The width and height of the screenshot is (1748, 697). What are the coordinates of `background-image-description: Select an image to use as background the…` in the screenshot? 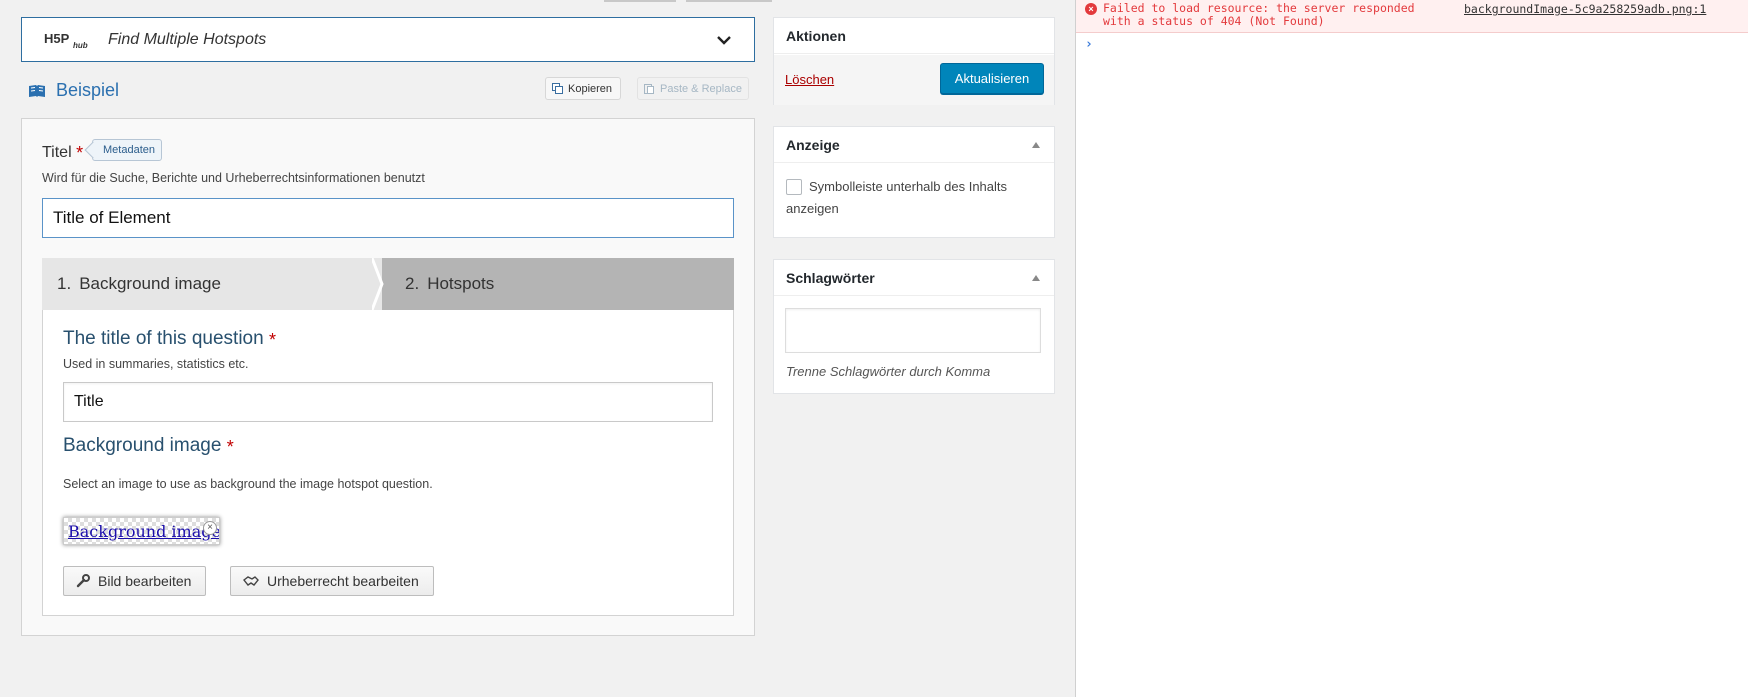 It's located at (248, 484).